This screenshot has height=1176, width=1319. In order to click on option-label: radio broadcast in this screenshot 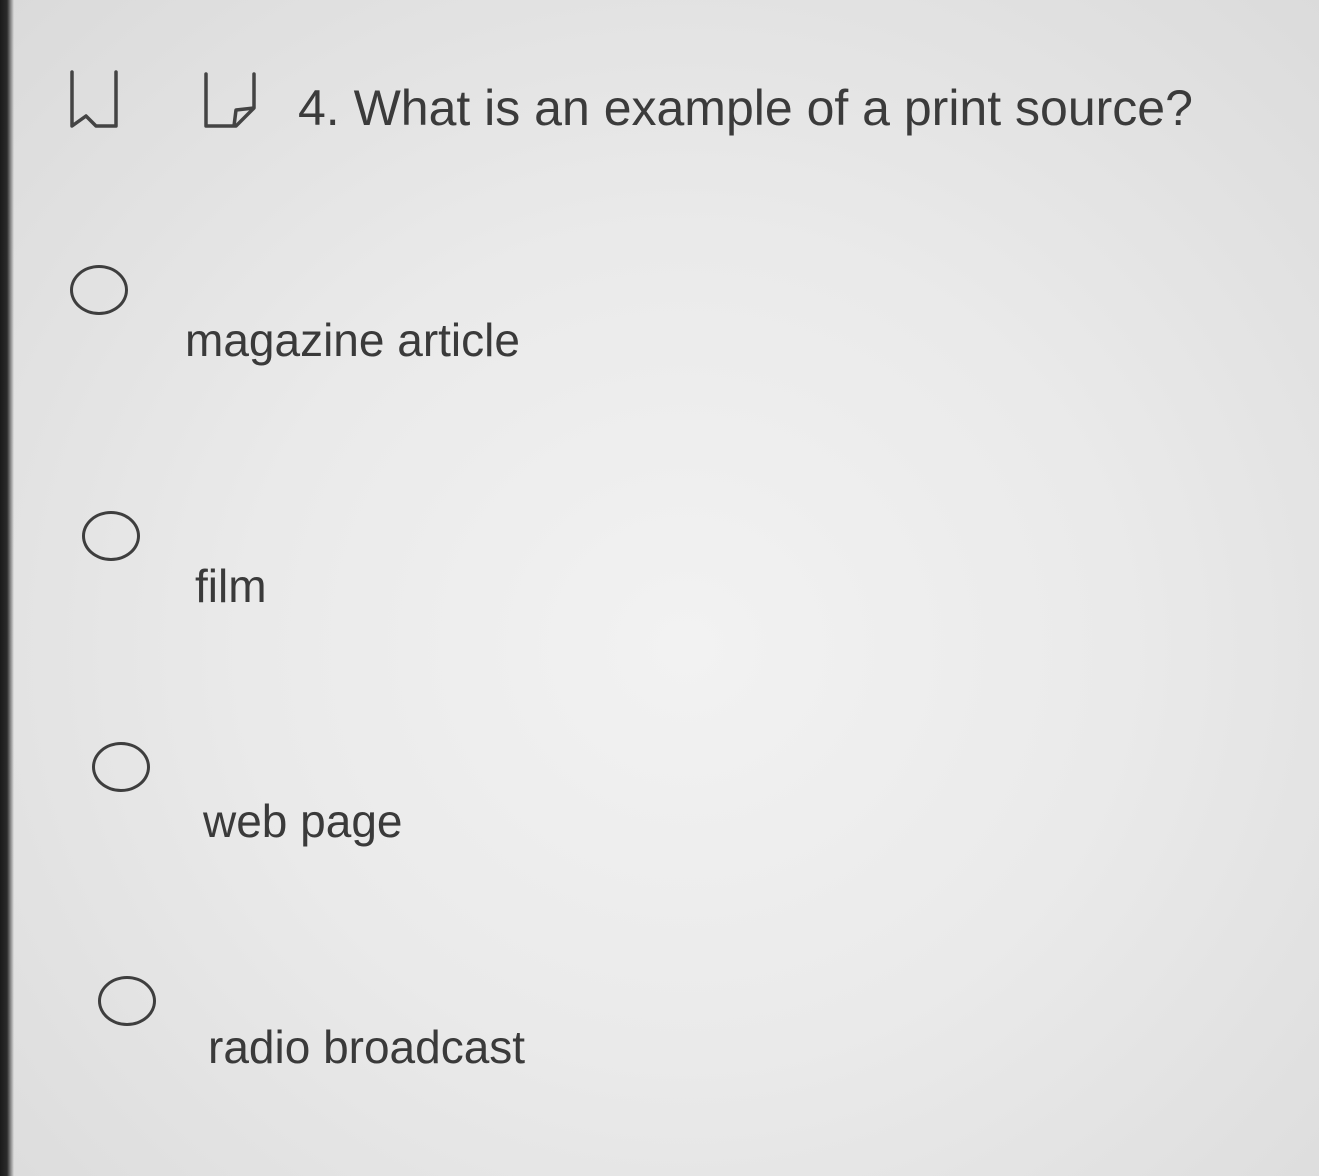, I will do `click(367, 1047)`.